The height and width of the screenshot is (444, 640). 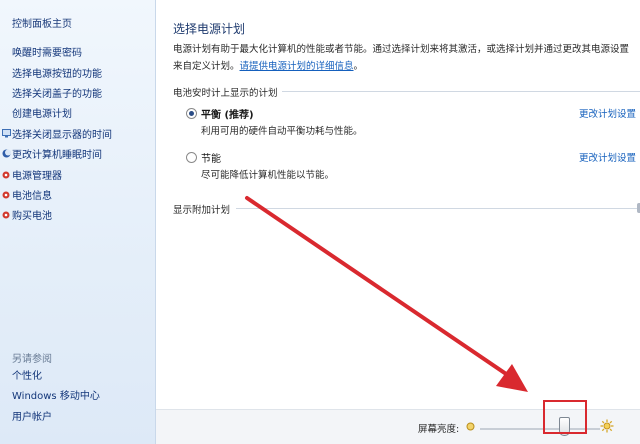 What do you see at coordinates (57, 94) in the screenshot?
I see `sidebar-item-label: 选择关闭盖子的功能` at bounding box center [57, 94].